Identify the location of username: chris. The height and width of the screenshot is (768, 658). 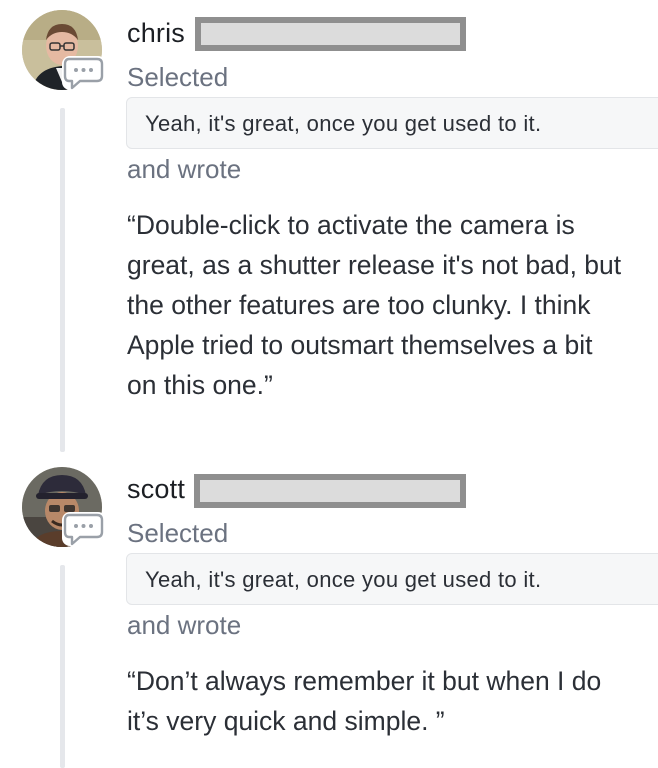
(156, 33).